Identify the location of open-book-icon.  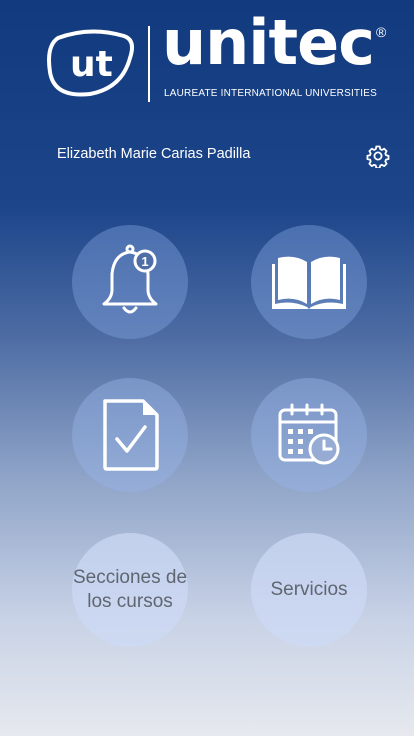
(309, 282).